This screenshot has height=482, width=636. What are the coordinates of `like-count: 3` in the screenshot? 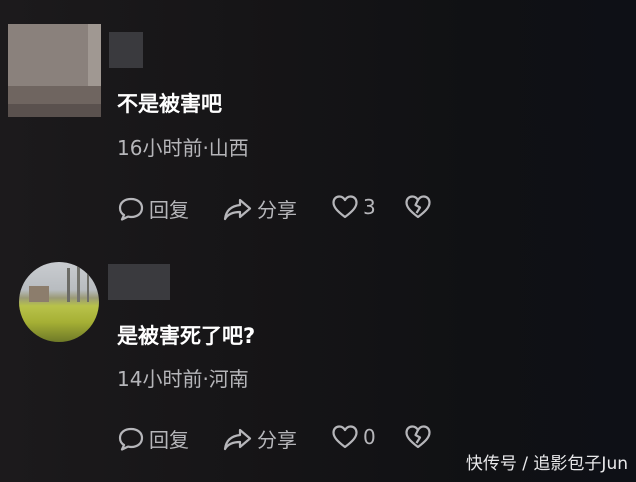 It's located at (369, 207).